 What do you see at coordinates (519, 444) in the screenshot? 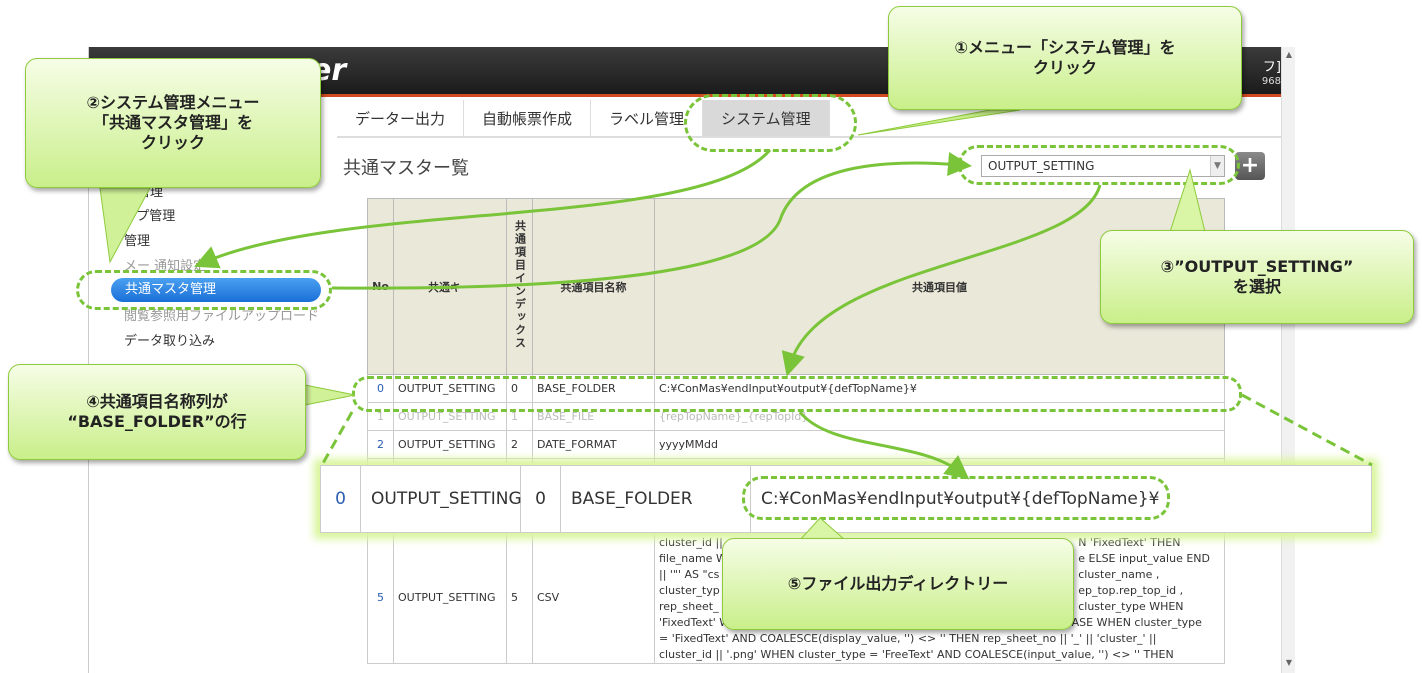
I see `cell-index: 2` at bounding box center [519, 444].